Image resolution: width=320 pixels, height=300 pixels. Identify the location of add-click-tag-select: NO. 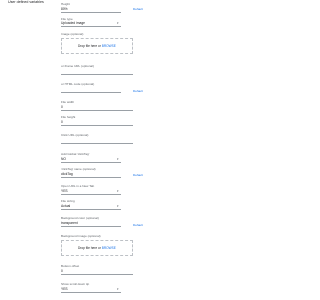
(63, 159).